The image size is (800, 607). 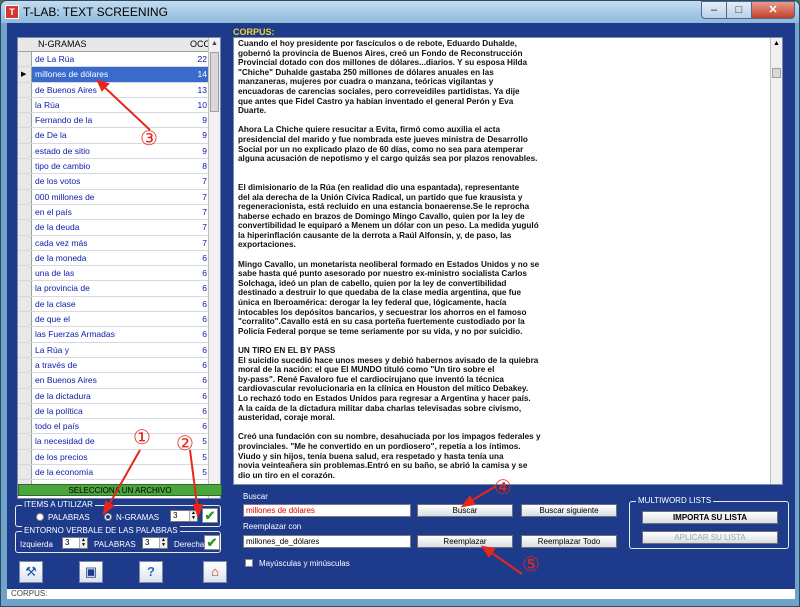 What do you see at coordinates (710, 537) in the screenshot?
I see `apply-list-button: APLICAR SU LISTA` at bounding box center [710, 537].